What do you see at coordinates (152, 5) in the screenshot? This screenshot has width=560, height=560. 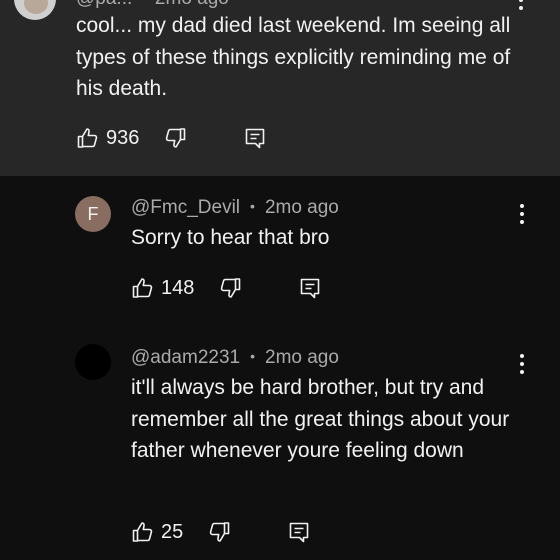 I see `comment-header: @pa...•2mo ago` at bounding box center [152, 5].